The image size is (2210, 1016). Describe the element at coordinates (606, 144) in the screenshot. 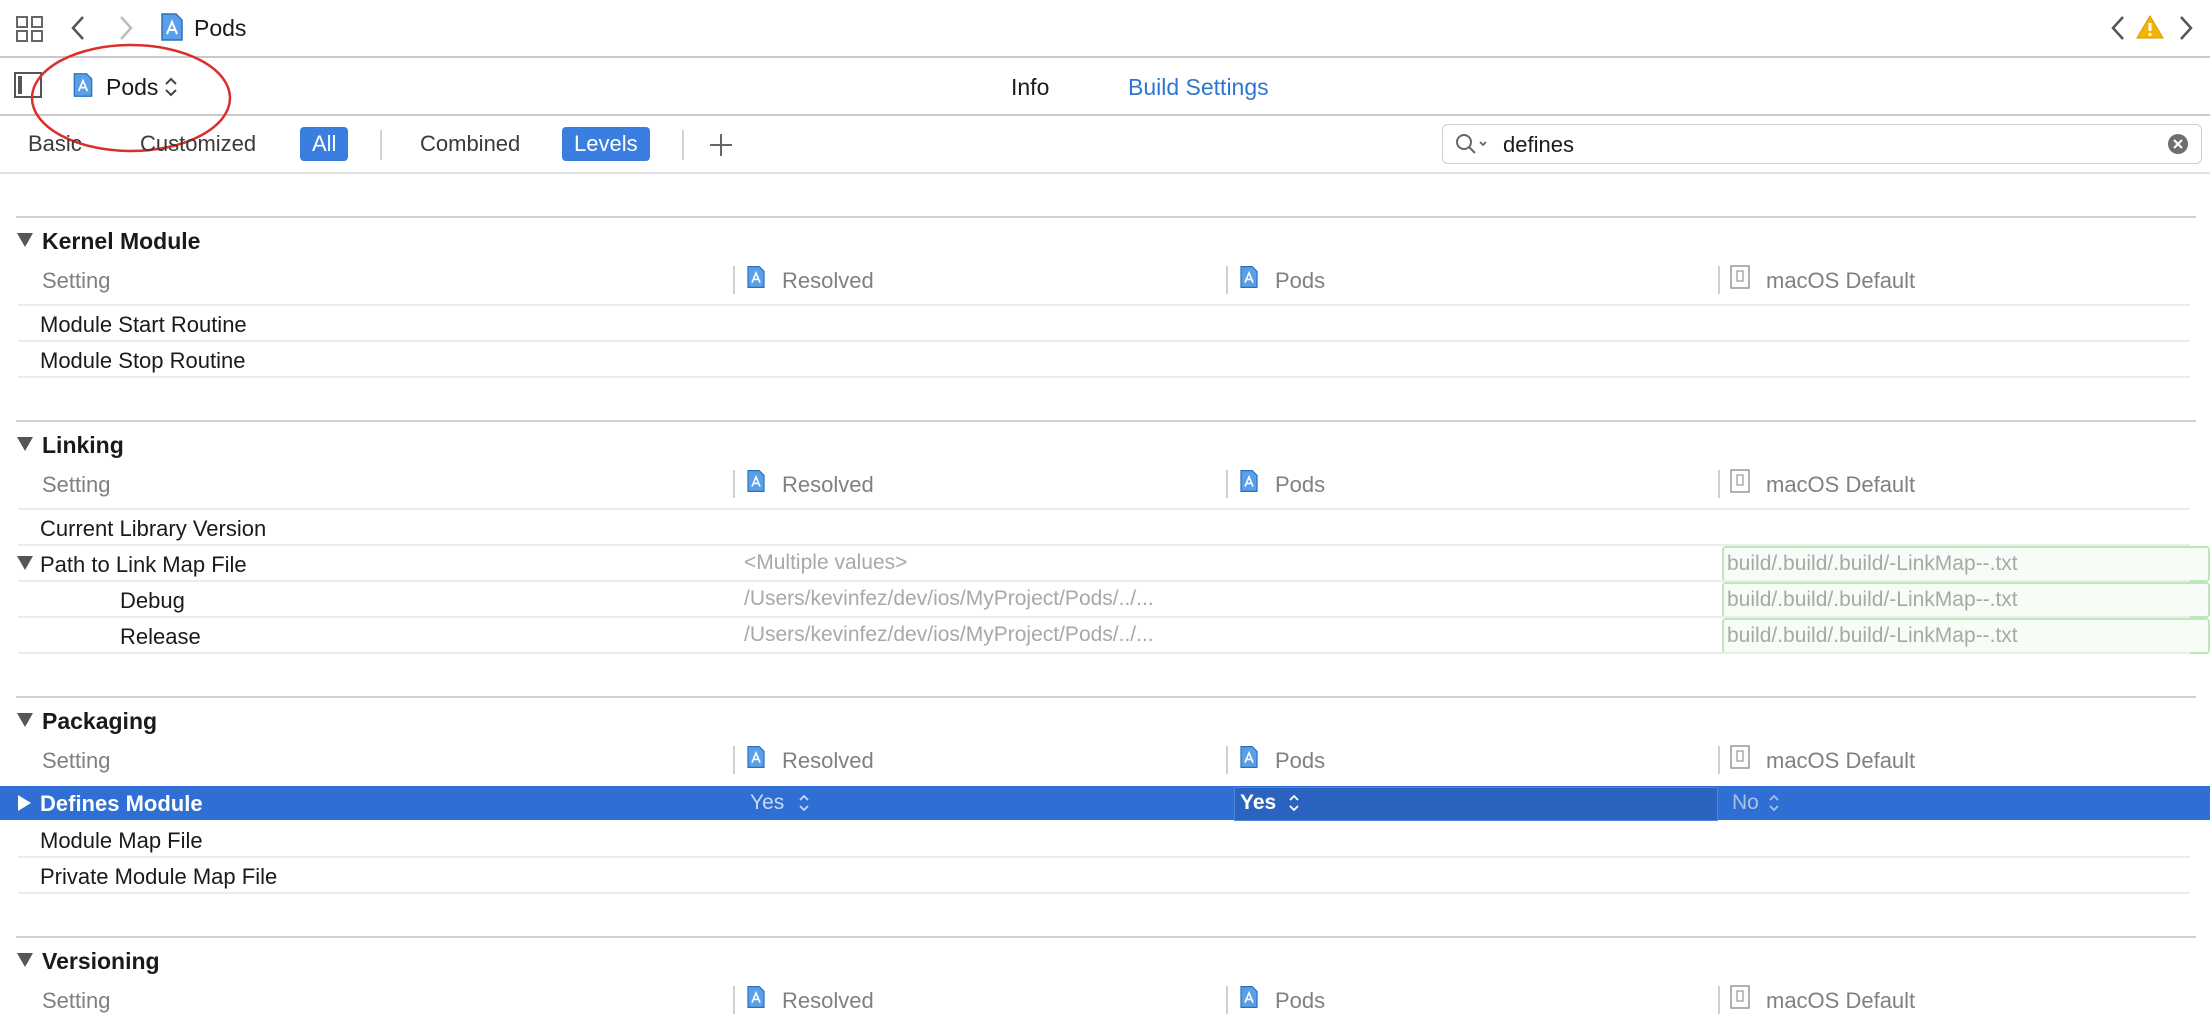

I see `filter-levels: Levels` at that location.